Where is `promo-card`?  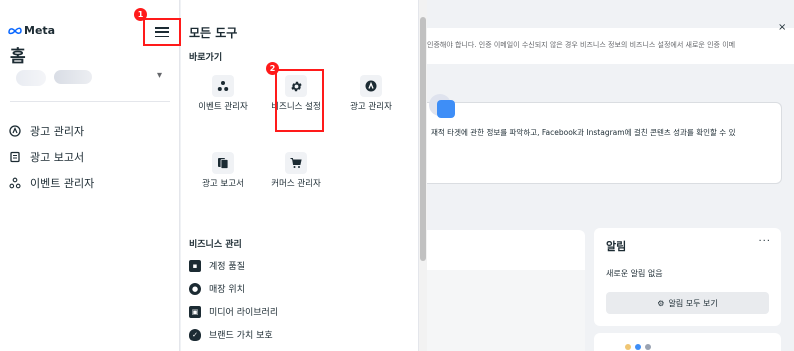 promo-card is located at coordinates (506, 290).